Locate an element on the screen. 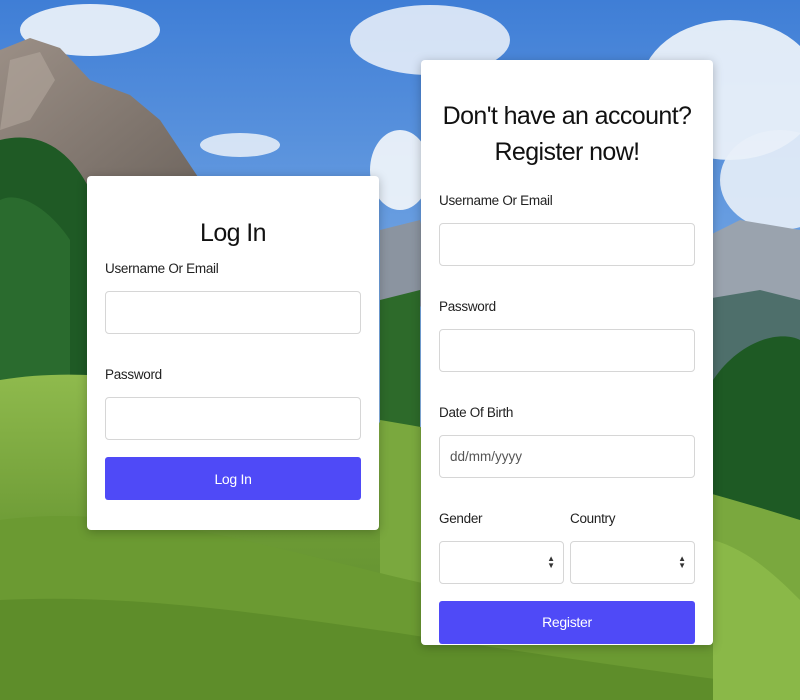 This screenshot has height=700, width=800. register-username-label: Username Or Email is located at coordinates (496, 200).